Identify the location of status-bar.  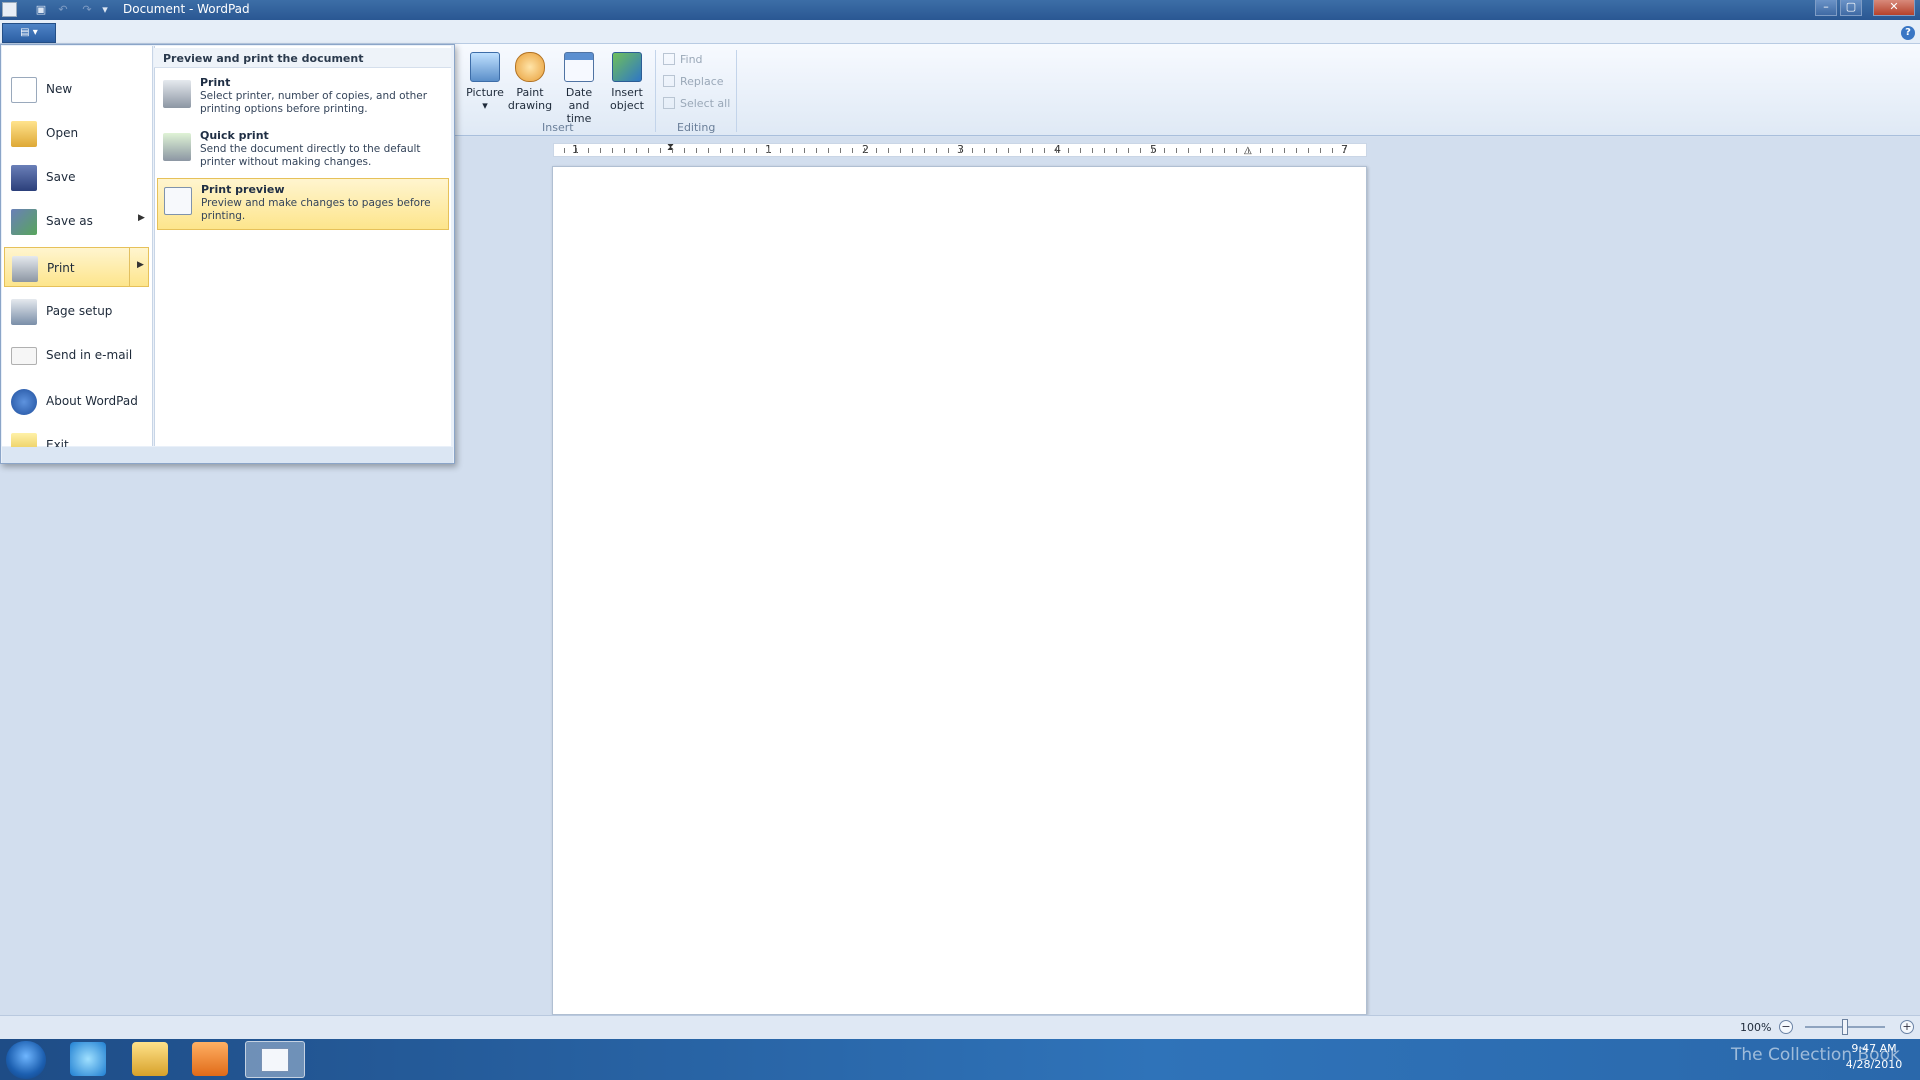
(960, 1027).